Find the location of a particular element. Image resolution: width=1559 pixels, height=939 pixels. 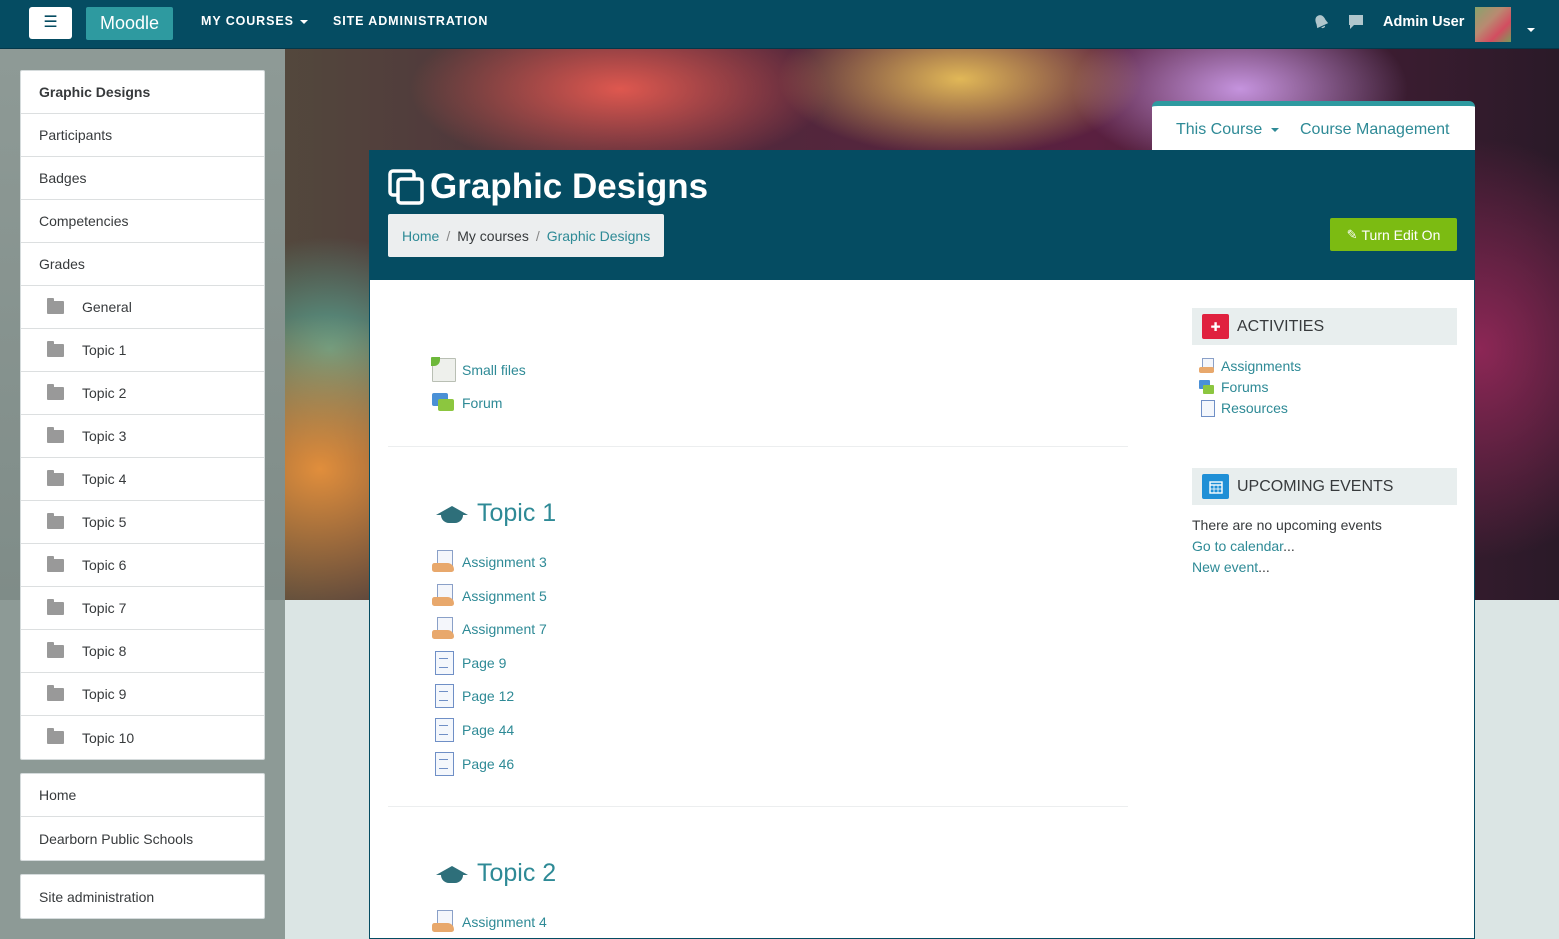

activity-link: Forum is located at coordinates (467, 403).